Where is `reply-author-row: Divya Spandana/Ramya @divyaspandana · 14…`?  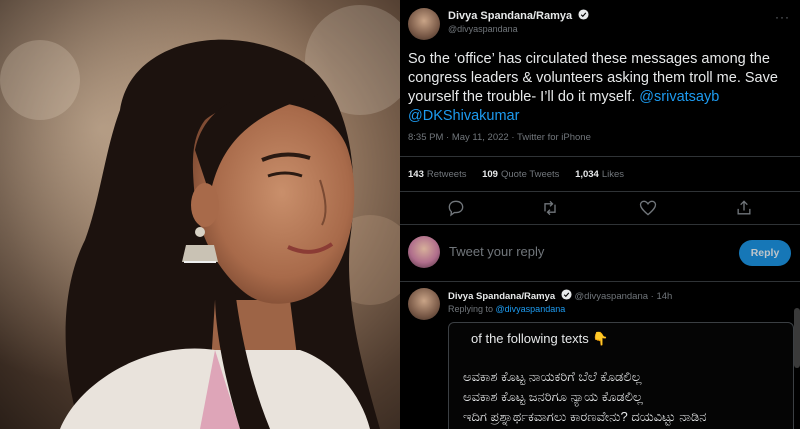 reply-author-row: Divya Spandana/Ramya @divyaspandana · 14… is located at coordinates (560, 295).